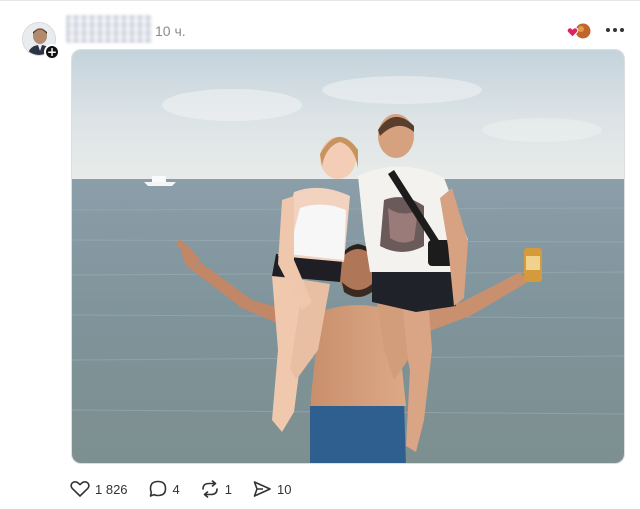 Image resolution: width=640 pixels, height=509 pixels. I want to click on comment-button: 4, so click(164, 489).